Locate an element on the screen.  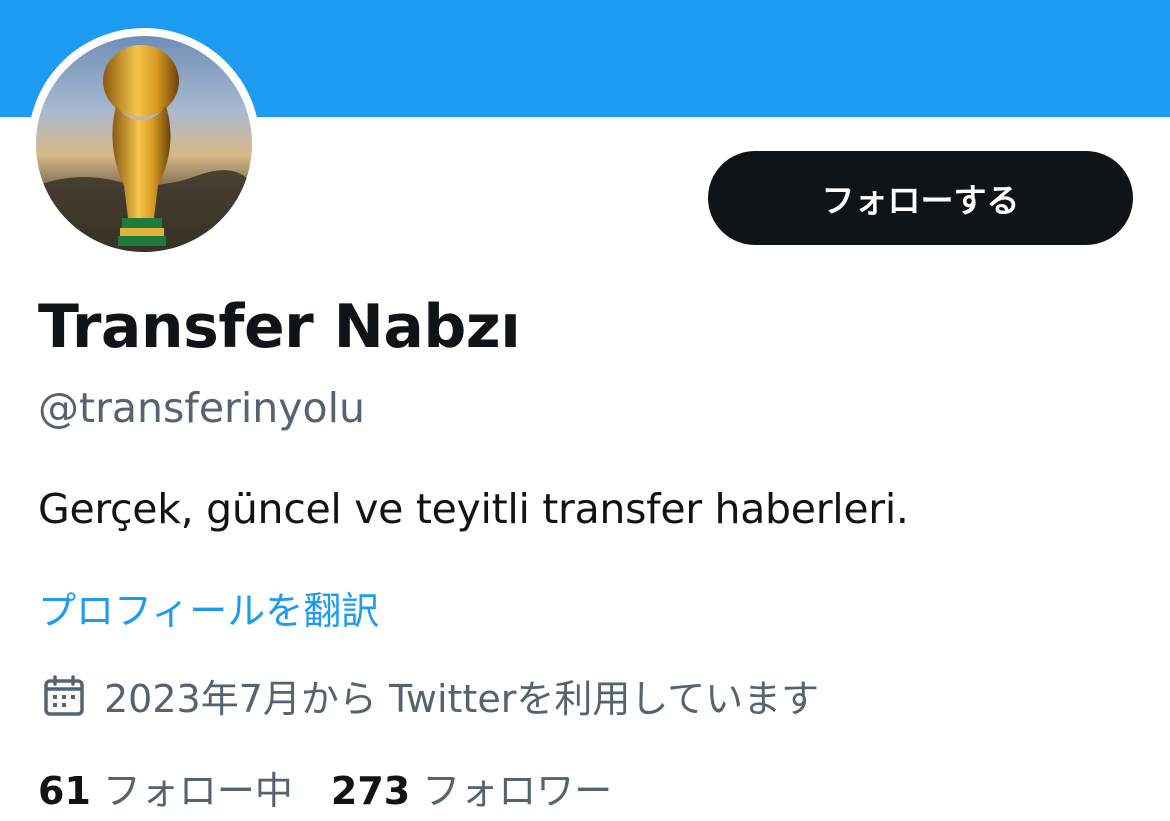
followers-count: 273 is located at coordinates (370, 791).